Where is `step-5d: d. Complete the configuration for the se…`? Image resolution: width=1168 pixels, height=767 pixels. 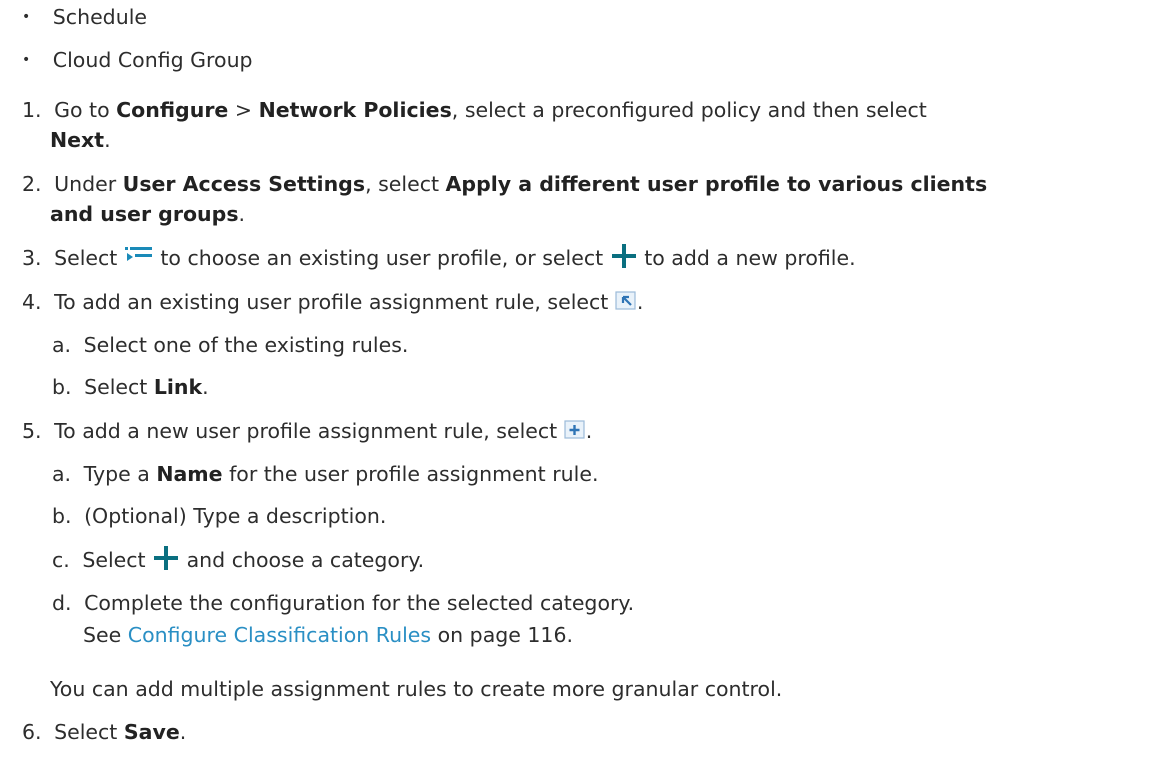 step-5d: d. Complete the configuration for the se… is located at coordinates (343, 603).